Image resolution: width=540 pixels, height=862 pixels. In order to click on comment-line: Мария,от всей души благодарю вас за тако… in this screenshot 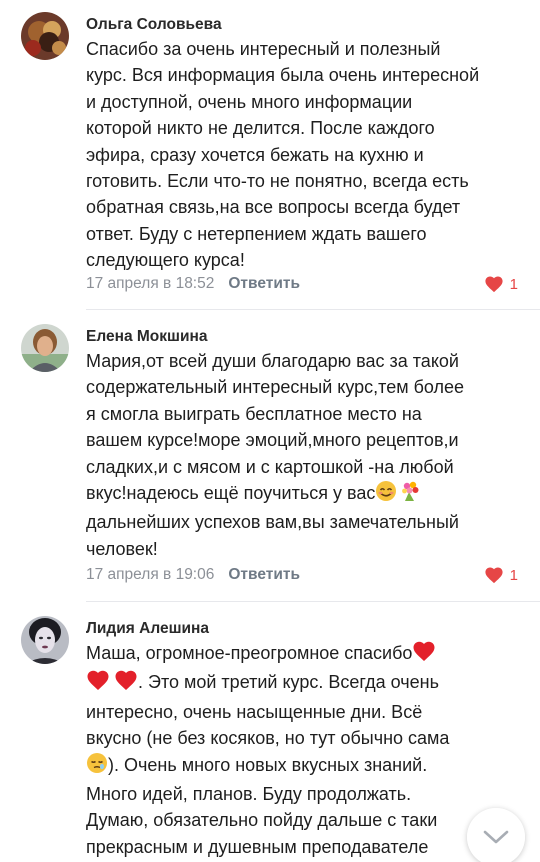, I will do `click(272, 361)`.